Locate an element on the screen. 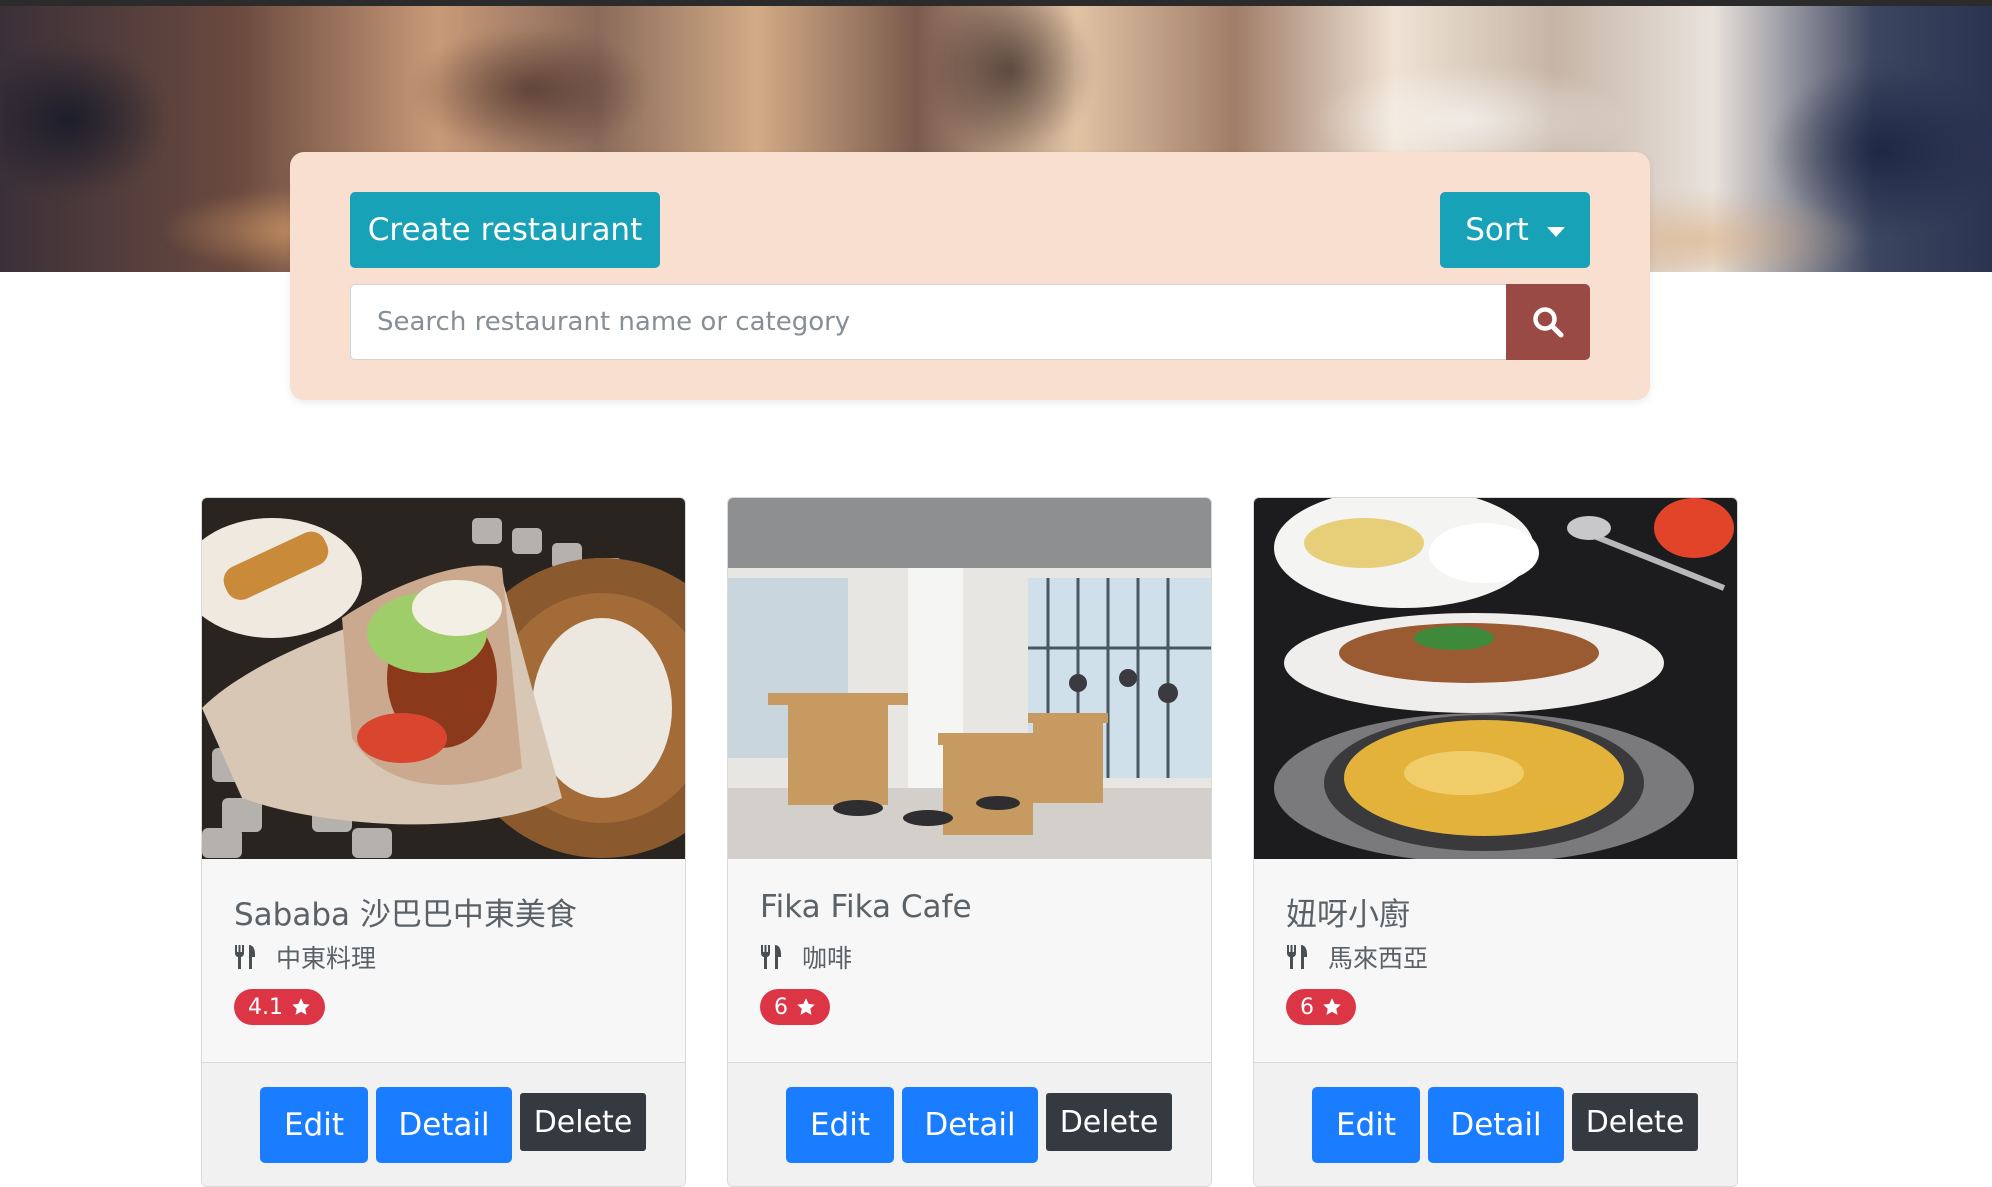 This screenshot has width=1992, height=1187. restaurant-card: 妞呀小廚 馬來西亞 6 Edit Detail Delete is located at coordinates (1495, 842).